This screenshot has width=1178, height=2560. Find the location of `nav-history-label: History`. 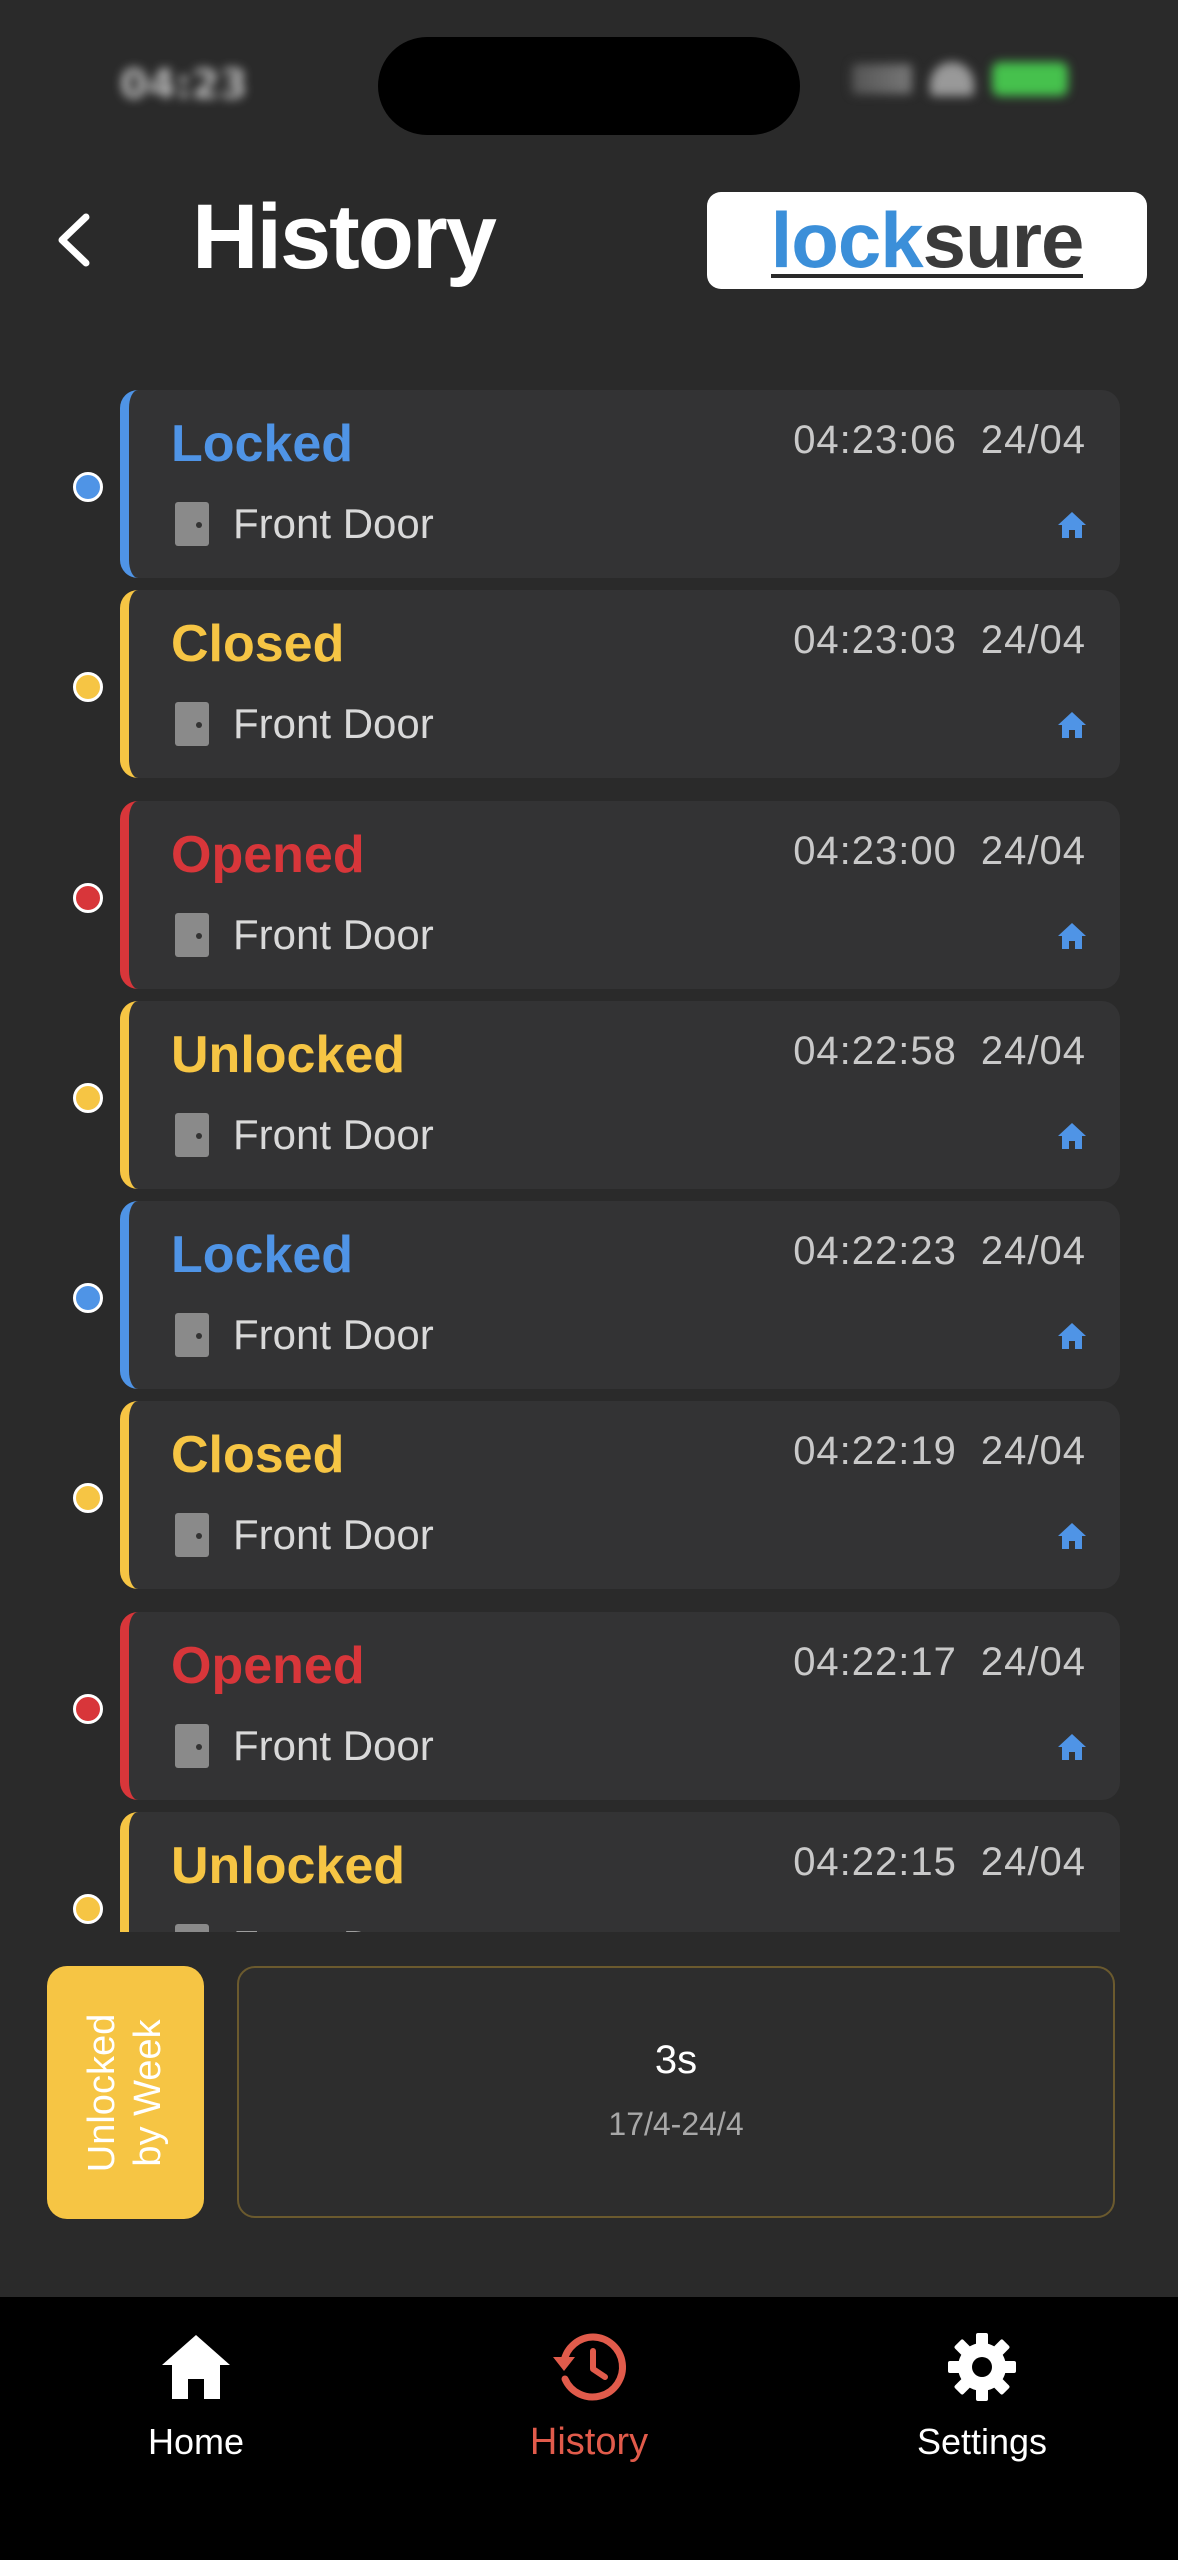

nav-history-label: History is located at coordinates (589, 2442).